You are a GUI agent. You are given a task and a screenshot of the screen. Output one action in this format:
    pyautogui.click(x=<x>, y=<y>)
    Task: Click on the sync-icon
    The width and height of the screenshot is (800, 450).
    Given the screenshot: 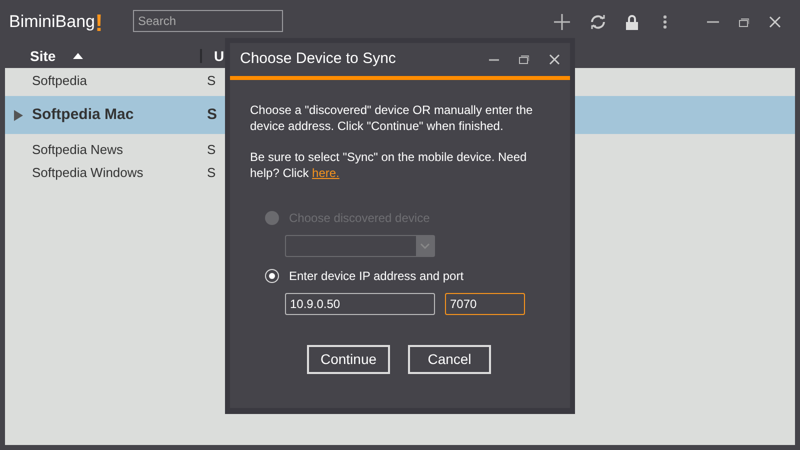 What is the action you would take?
    pyautogui.click(x=598, y=22)
    